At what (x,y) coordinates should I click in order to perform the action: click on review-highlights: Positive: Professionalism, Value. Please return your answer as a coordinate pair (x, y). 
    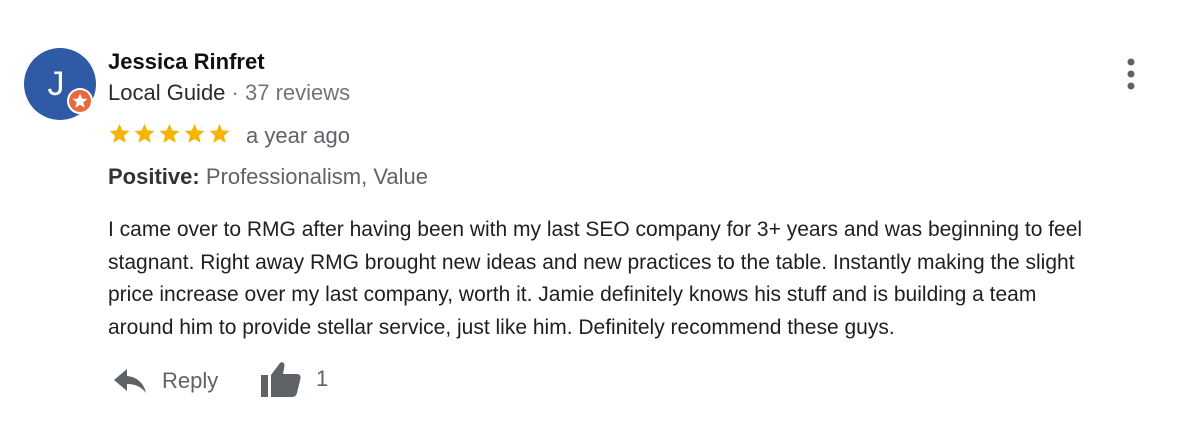
    Looking at the image, I should click on (268, 177).